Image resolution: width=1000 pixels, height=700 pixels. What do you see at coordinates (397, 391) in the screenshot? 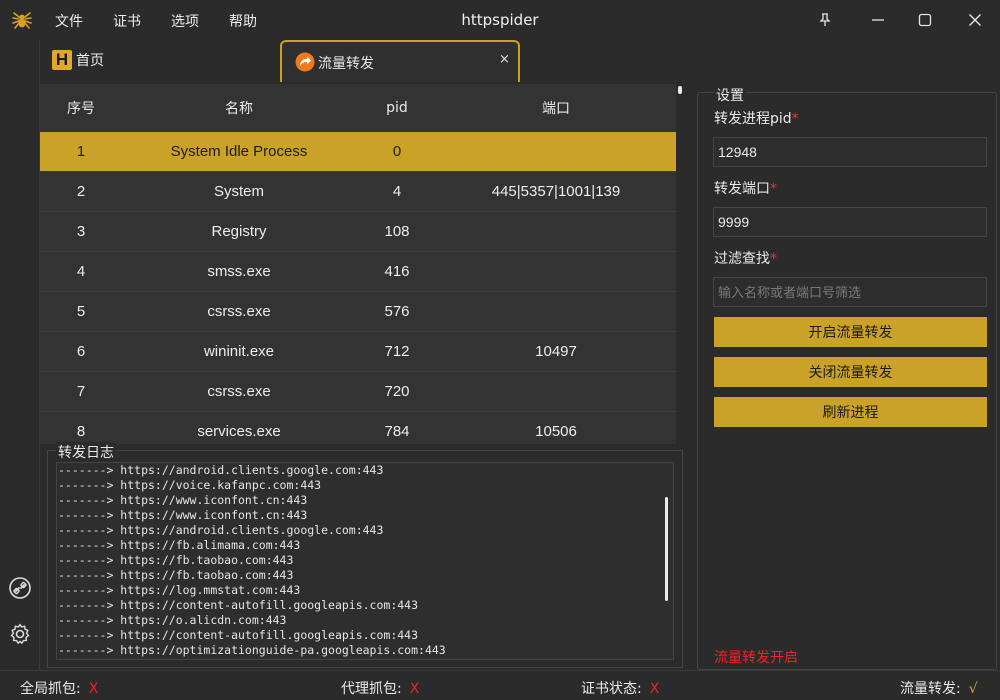
I see `cell-pid: 720` at bounding box center [397, 391].